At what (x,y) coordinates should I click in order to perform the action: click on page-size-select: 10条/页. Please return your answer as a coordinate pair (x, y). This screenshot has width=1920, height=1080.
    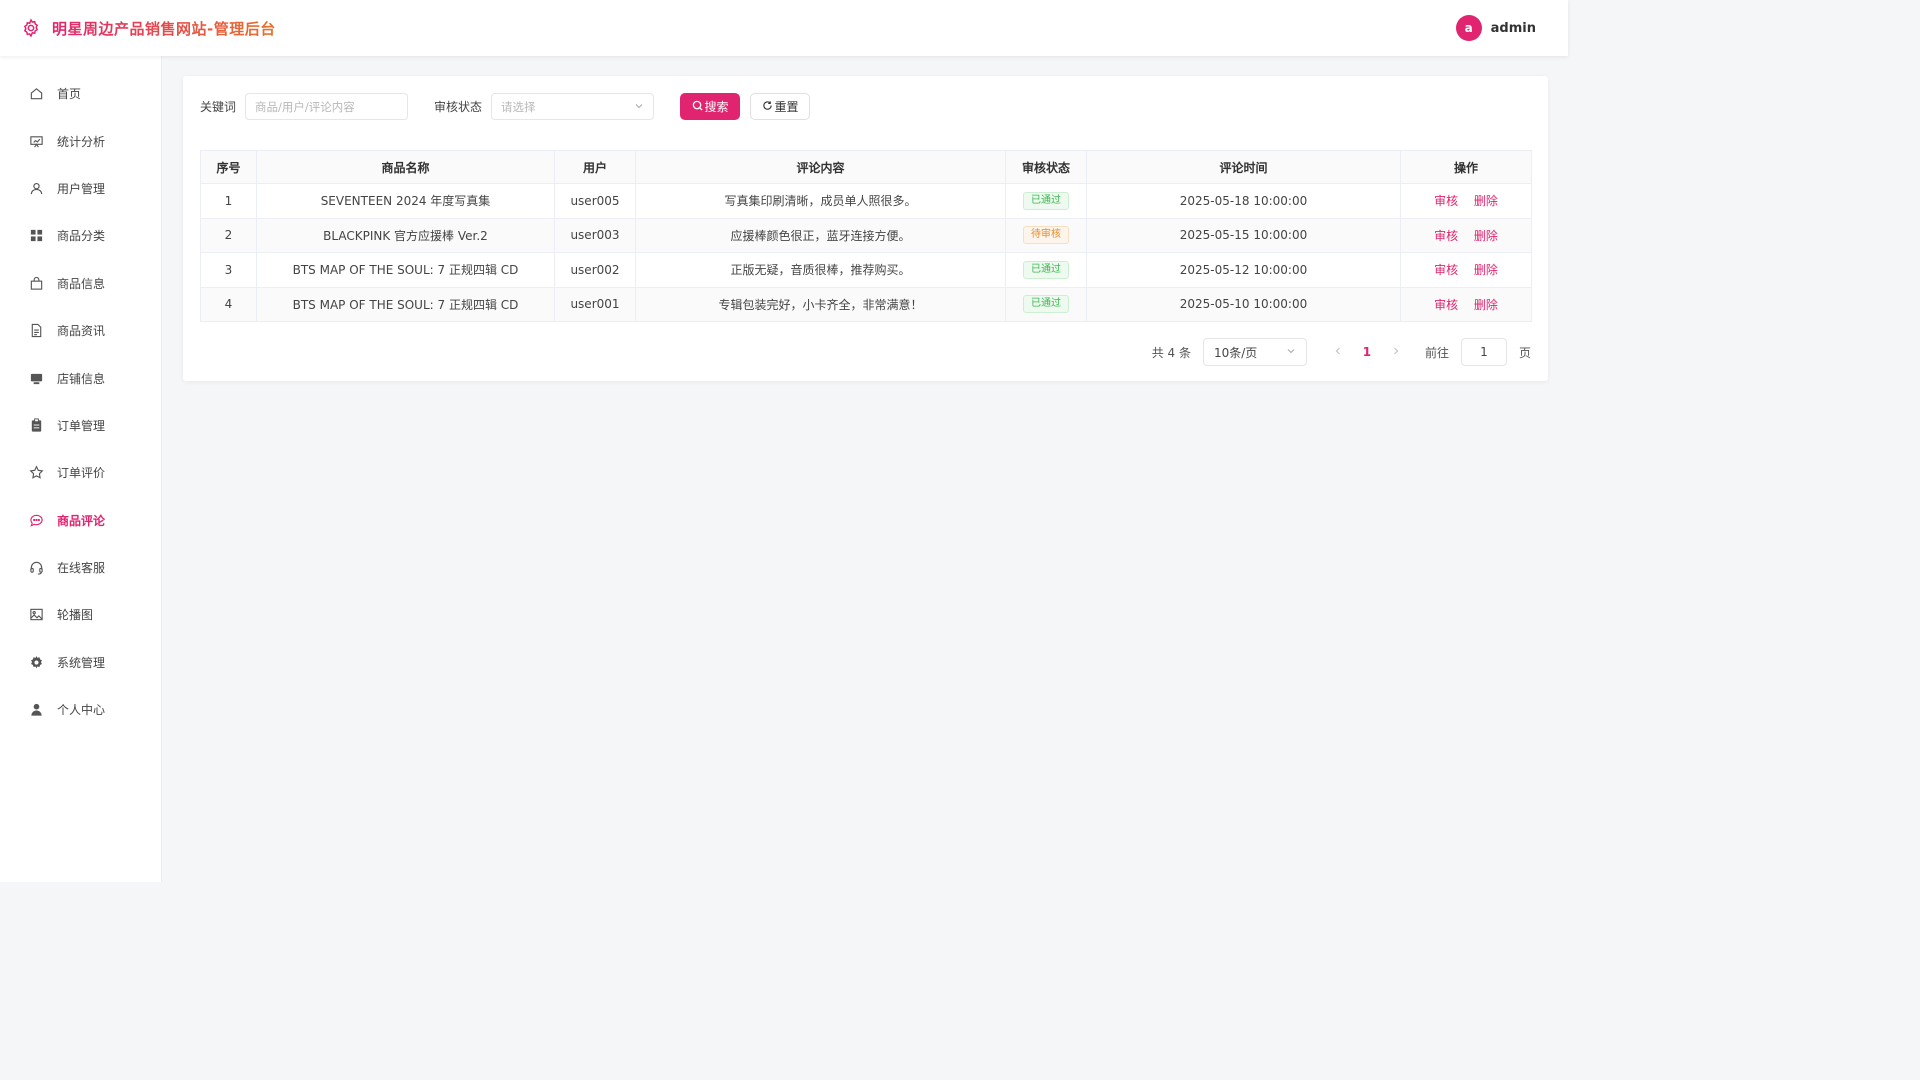
    Looking at the image, I should click on (1254, 352).